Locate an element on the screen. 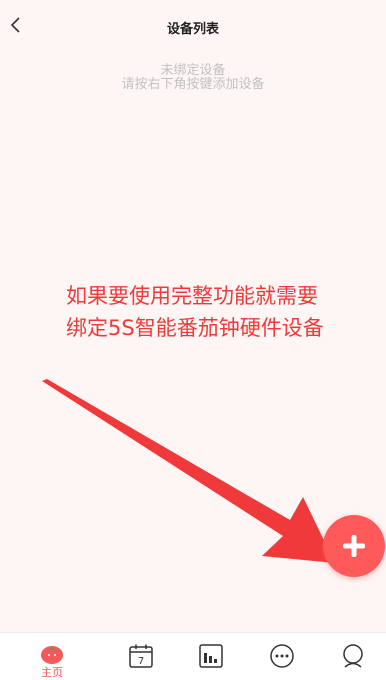 This screenshot has height=680, width=386. tab-profile is located at coordinates (353, 656).